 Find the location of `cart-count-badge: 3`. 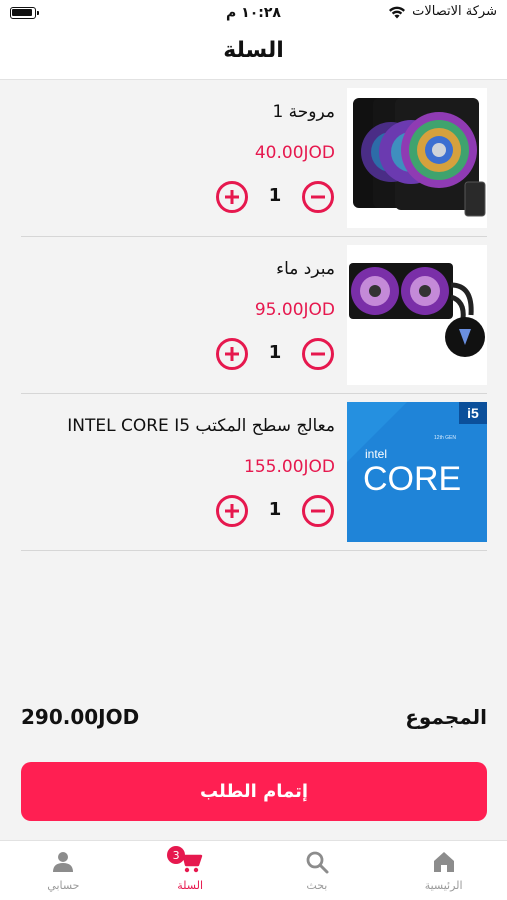

cart-count-badge: 3 is located at coordinates (176, 855).